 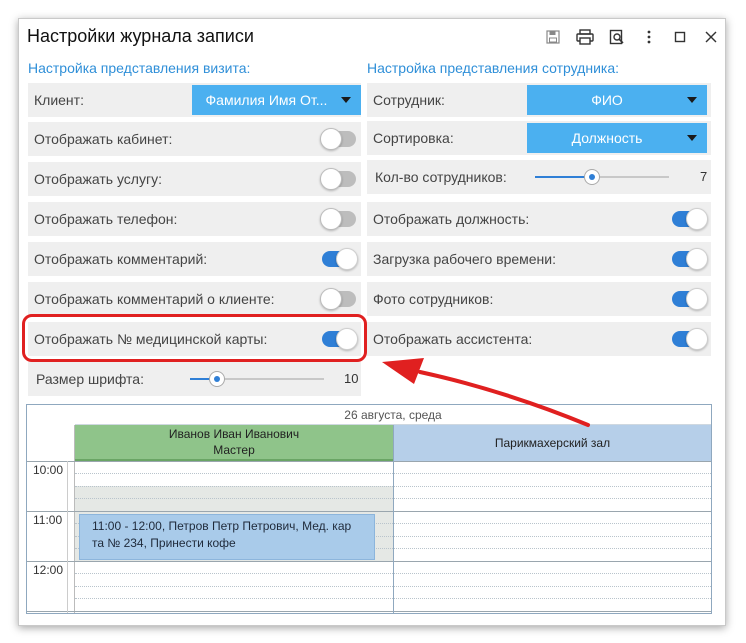 What do you see at coordinates (486, 392) in the screenshot?
I see `annotation-arrow` at bounding box center [486, 392].